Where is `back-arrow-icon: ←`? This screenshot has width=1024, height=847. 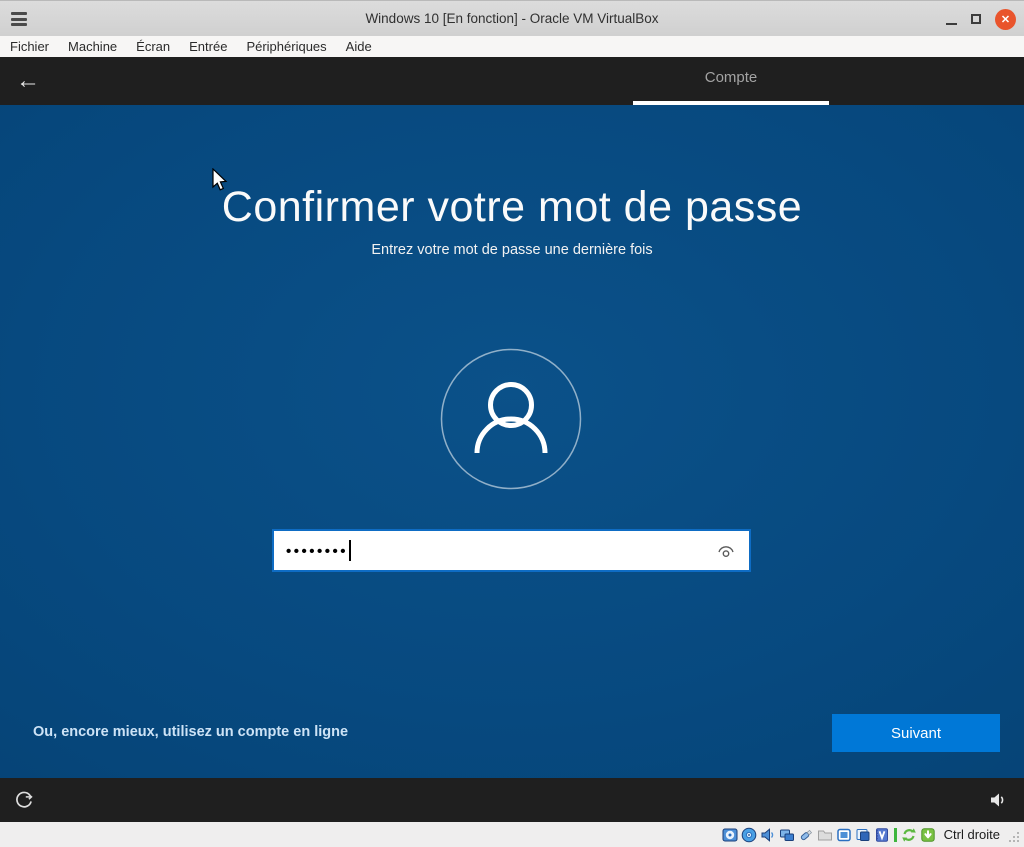
back-arrow-icon: ← is located at coordinates (28, 81).